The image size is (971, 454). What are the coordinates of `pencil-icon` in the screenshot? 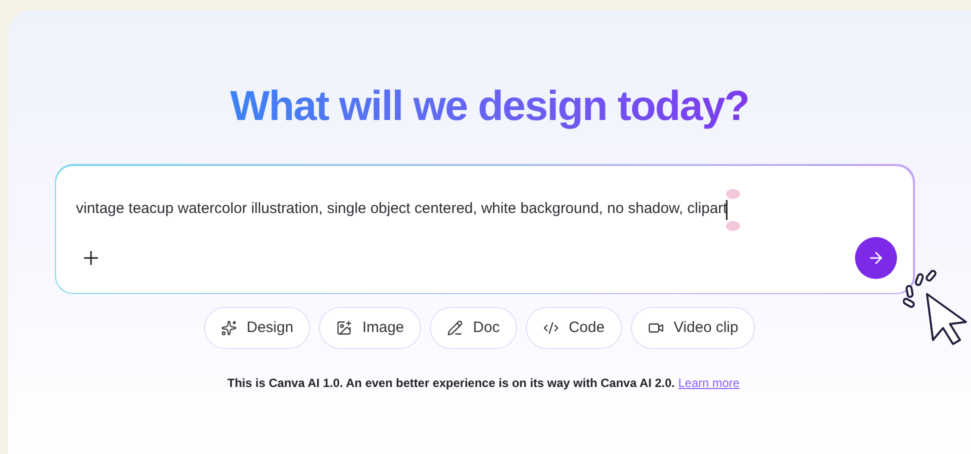 It's located at (455, 328).